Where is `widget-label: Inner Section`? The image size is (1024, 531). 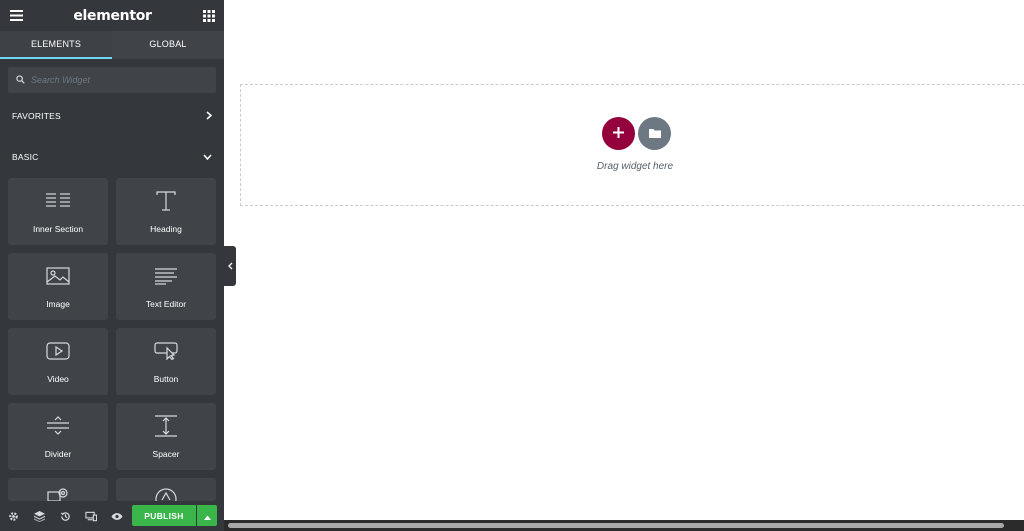 widget-label: Inner Section is located at coordinates (58, 229).